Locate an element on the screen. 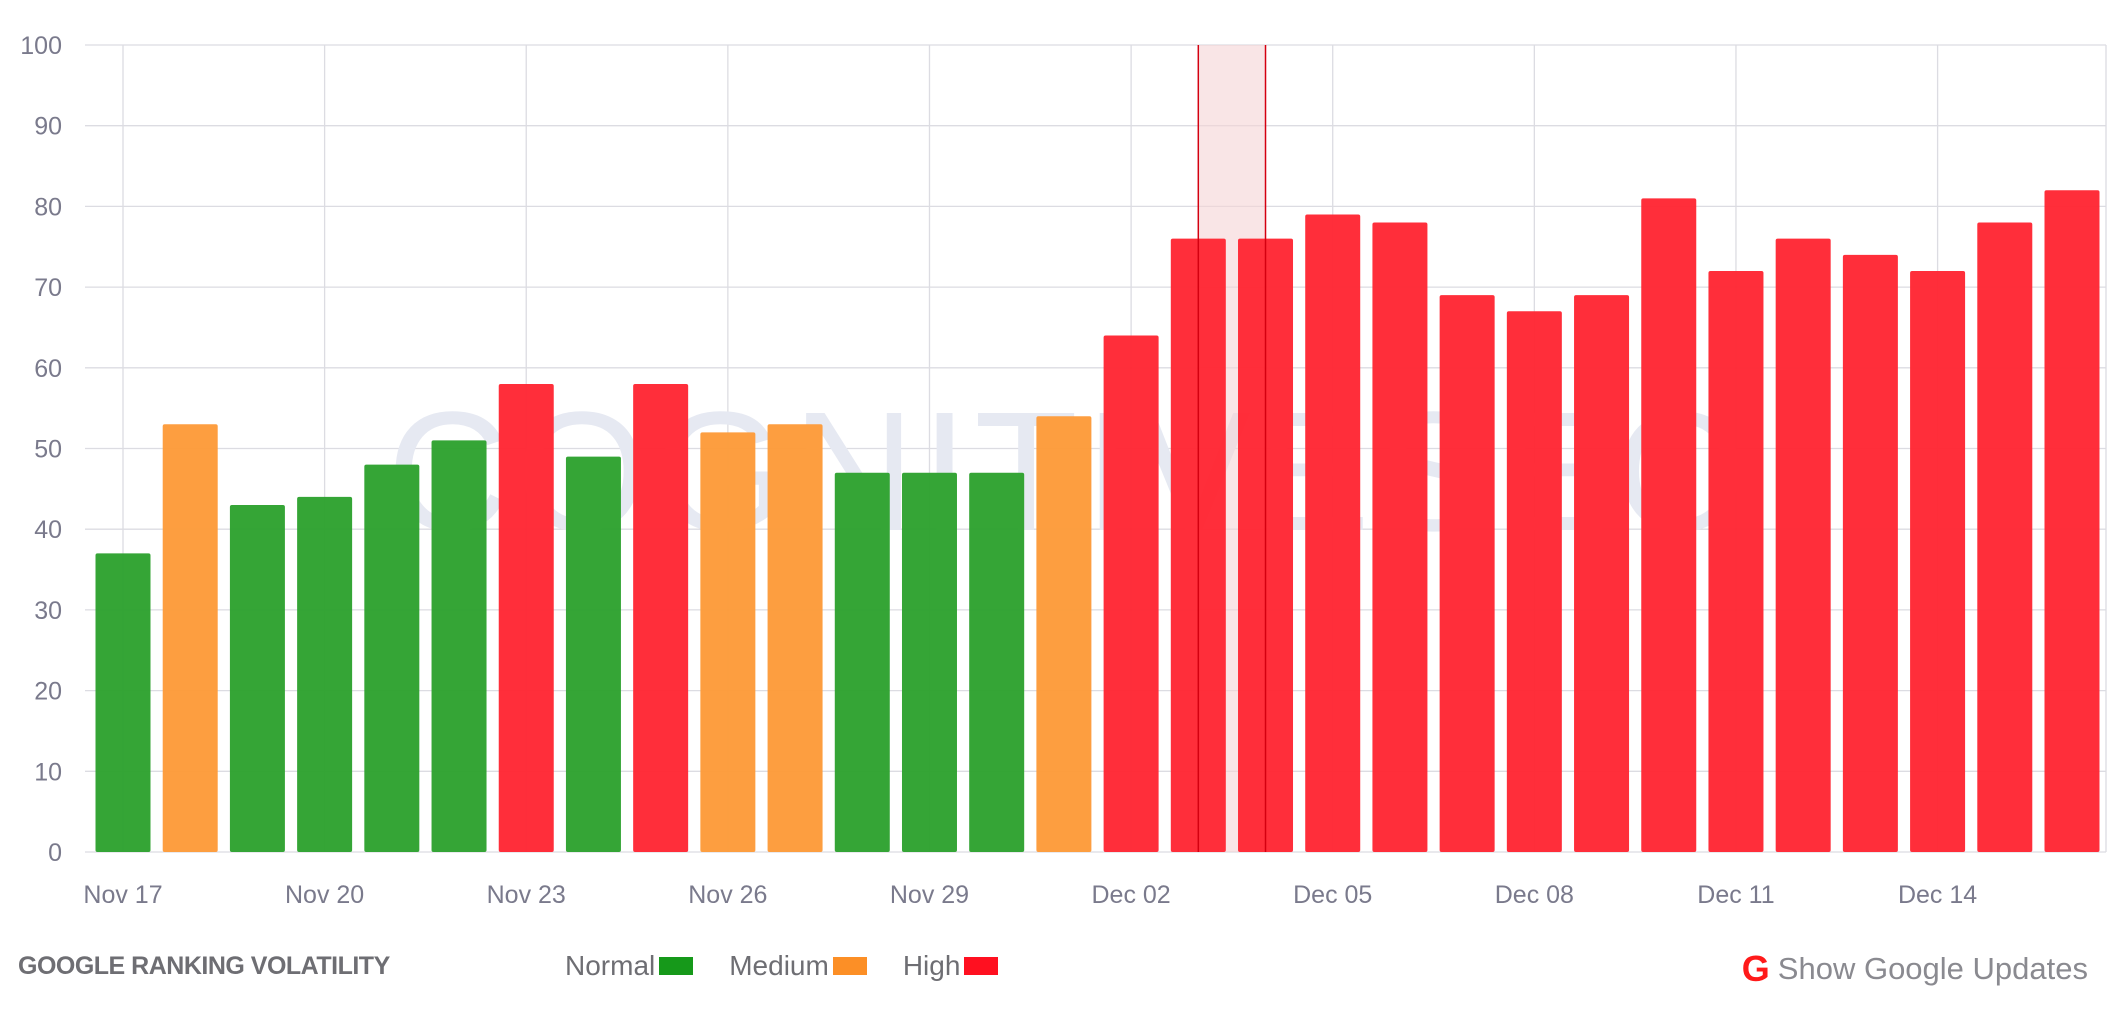  chart-title: GOOGLE RANKING VOLATILITY is located at coordinates (204, 966).